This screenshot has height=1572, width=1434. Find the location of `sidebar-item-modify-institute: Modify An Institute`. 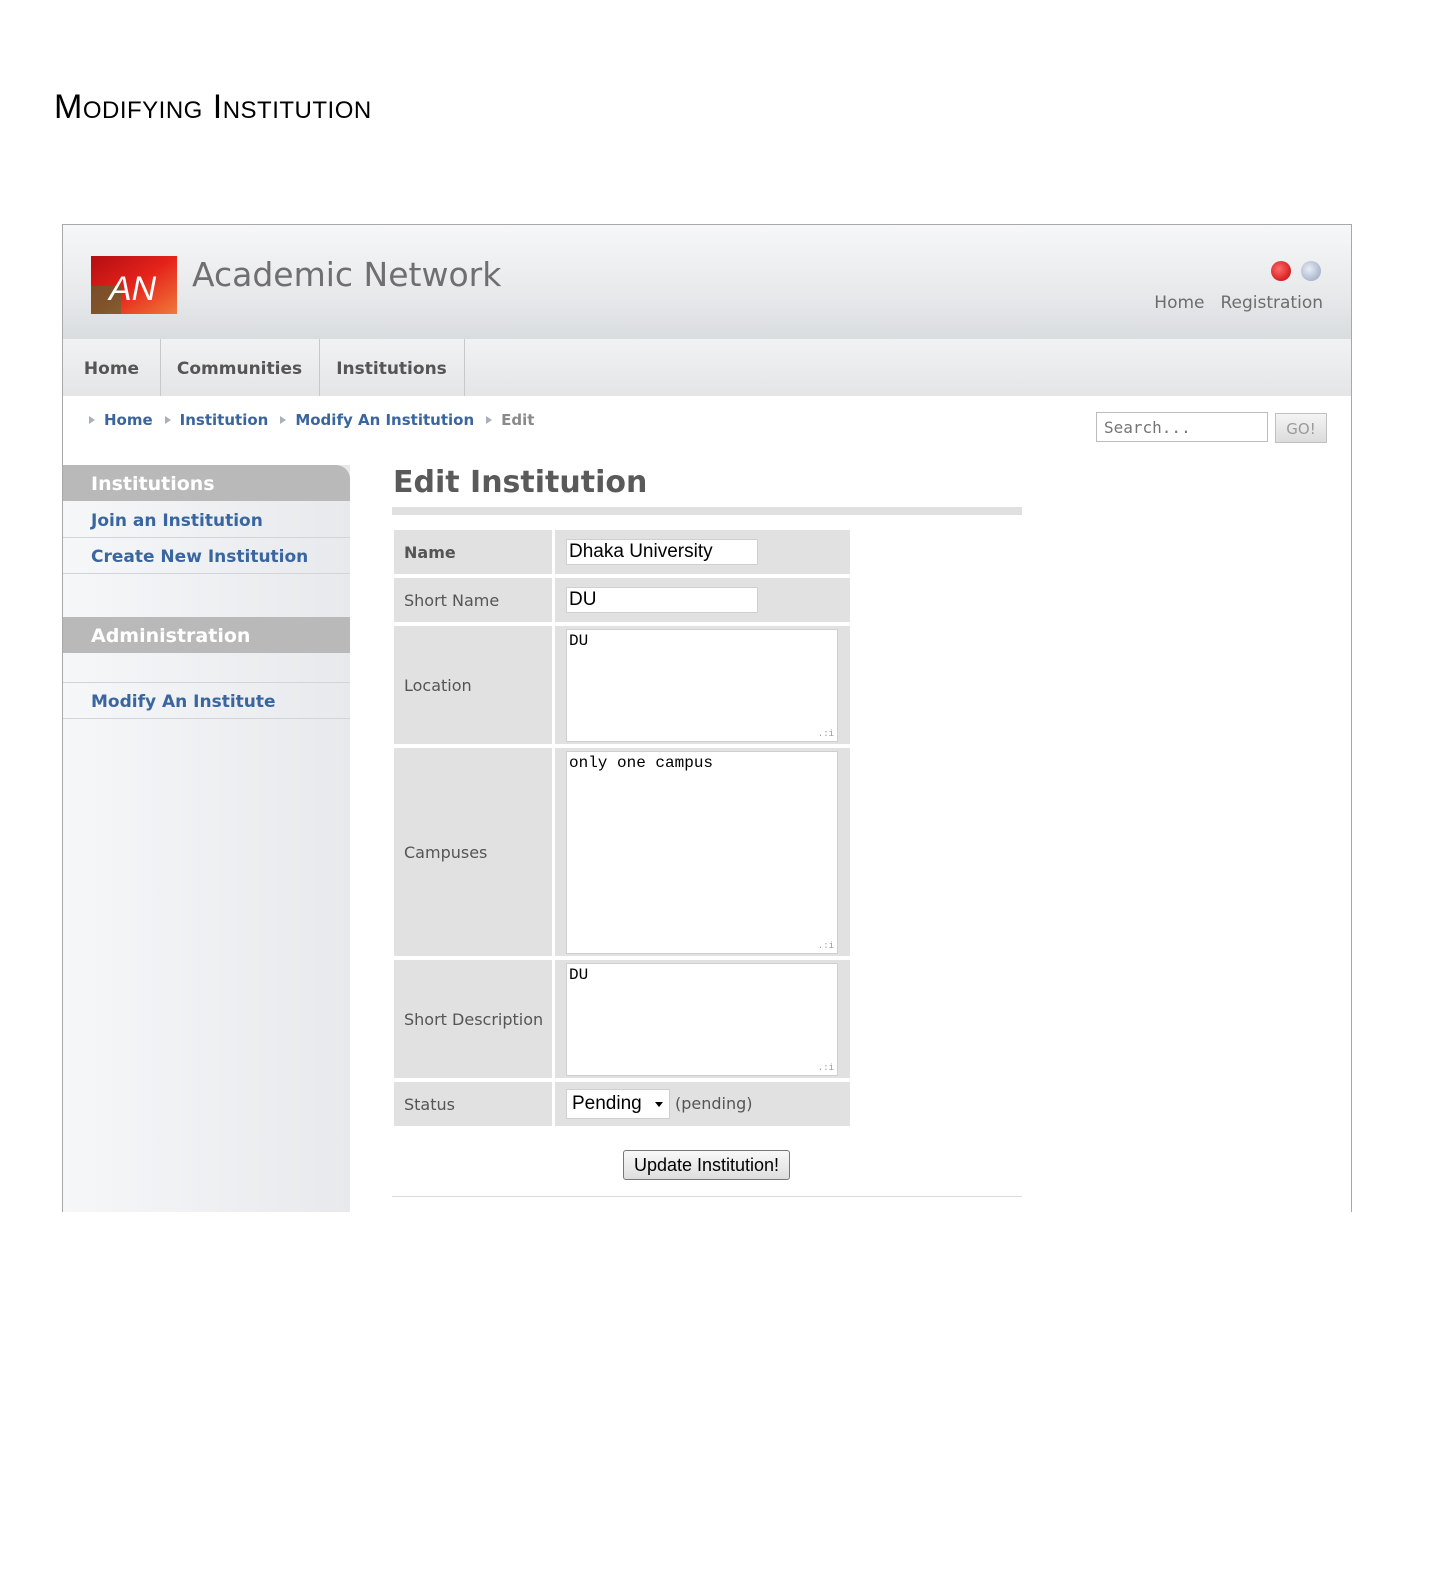

sidebar-item-modify-institute: Modify An Institute is located at coordinates (206, 701).